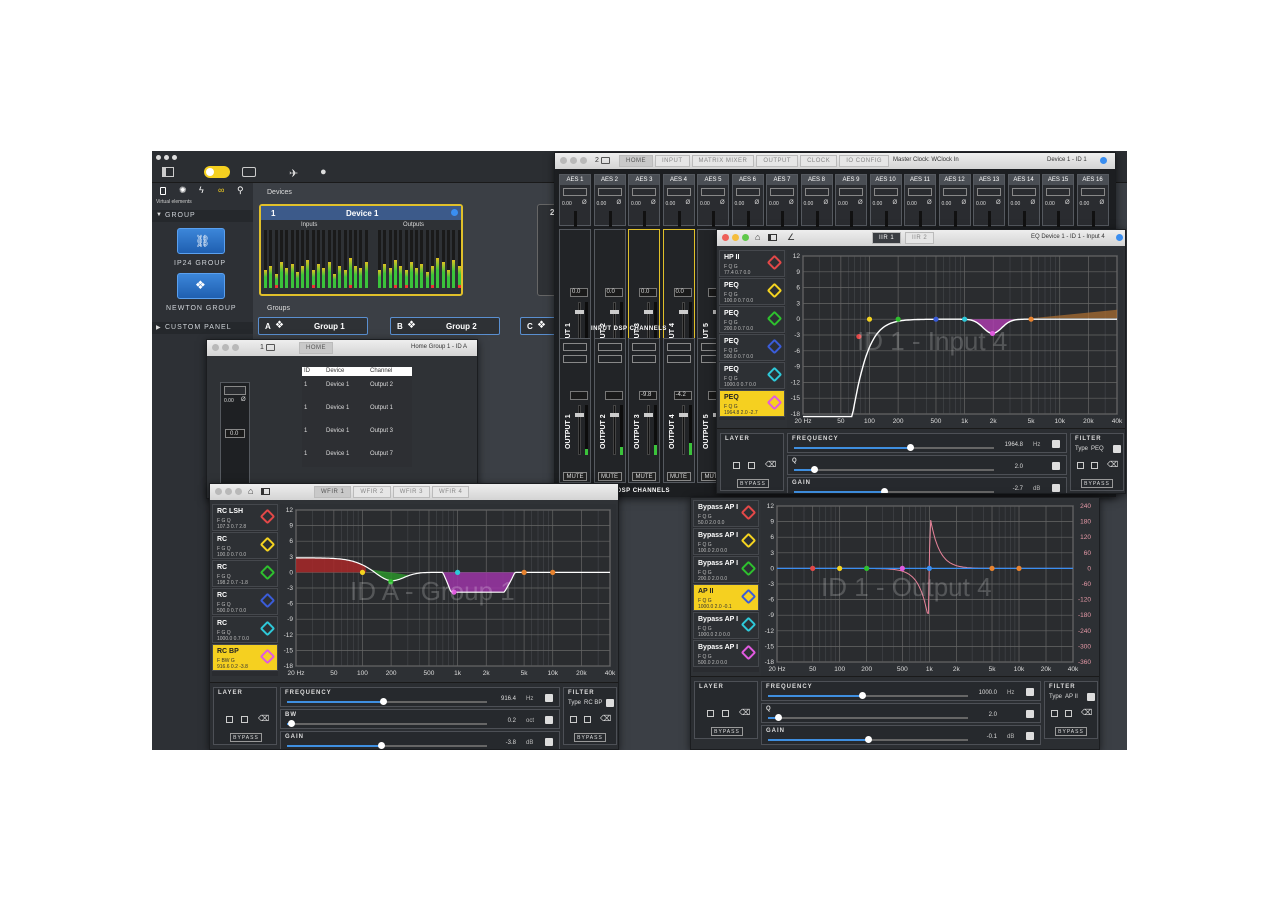  What do you see at coordinates (1008, 489) in the screenshot?
I see `gain-value: -2.7` at bounding box center [1008, 489].